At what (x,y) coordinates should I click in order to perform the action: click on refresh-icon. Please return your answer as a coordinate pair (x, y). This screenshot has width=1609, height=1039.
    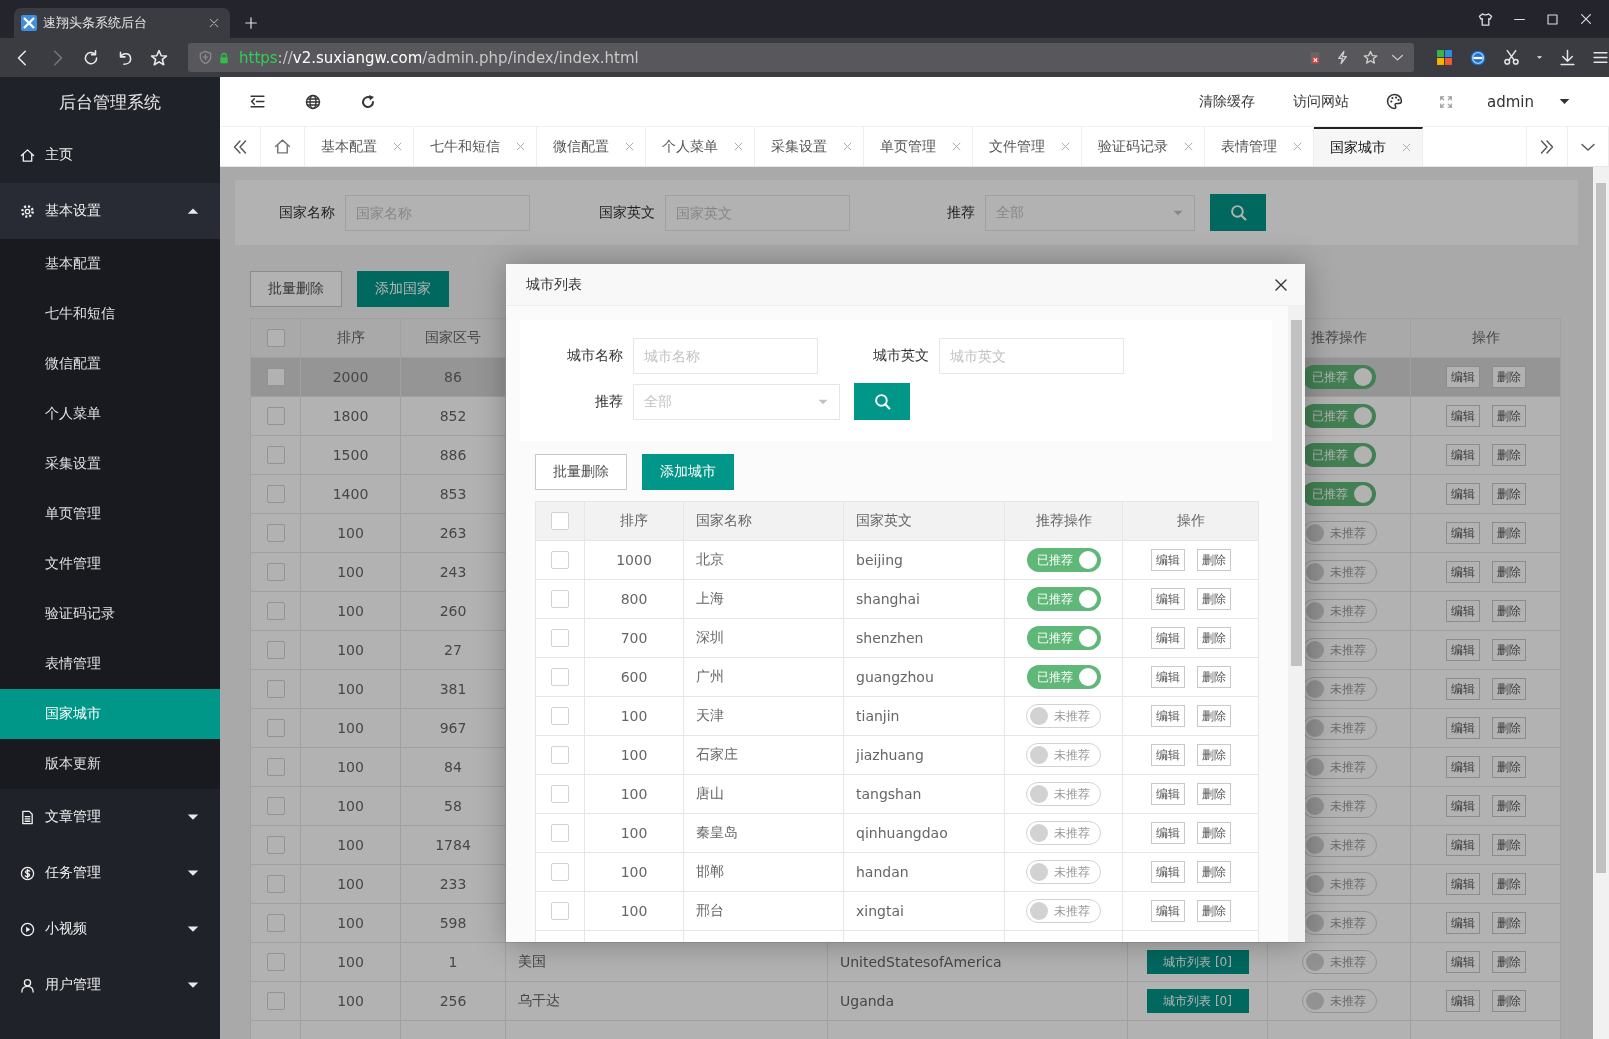
    Looking at the image, I should click on (368, 101).